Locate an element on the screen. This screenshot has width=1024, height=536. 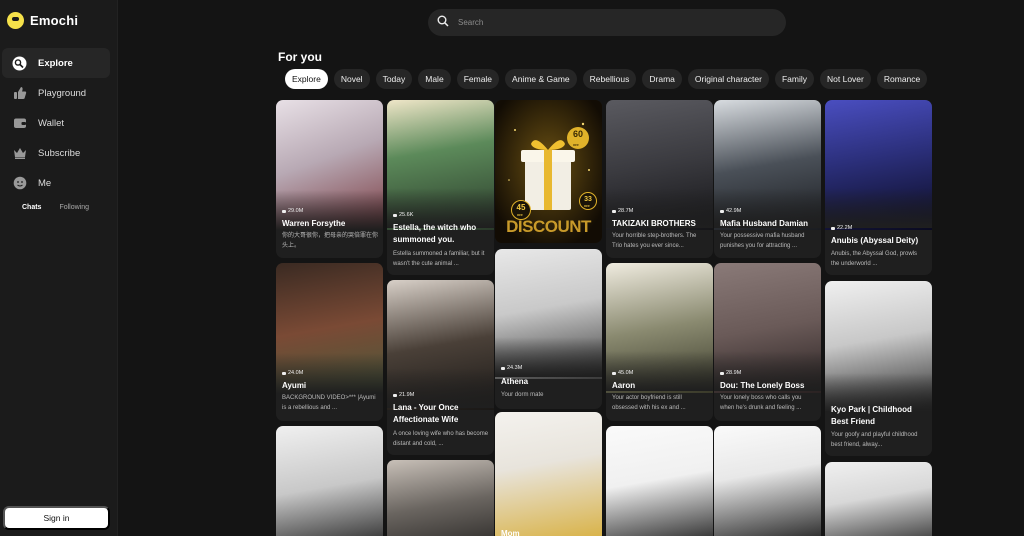
chat-subtabs: Chats Following is located at coordinates (55, 207).